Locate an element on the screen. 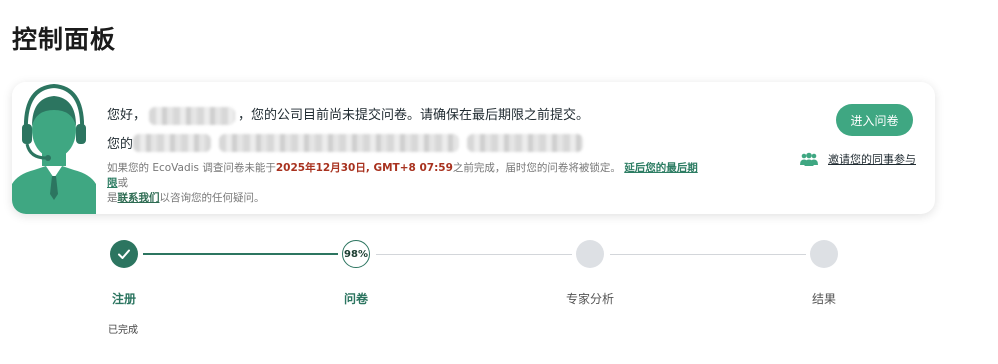  step-label-expert-analysis: 专家分析 is located at coordinates (589, 299).